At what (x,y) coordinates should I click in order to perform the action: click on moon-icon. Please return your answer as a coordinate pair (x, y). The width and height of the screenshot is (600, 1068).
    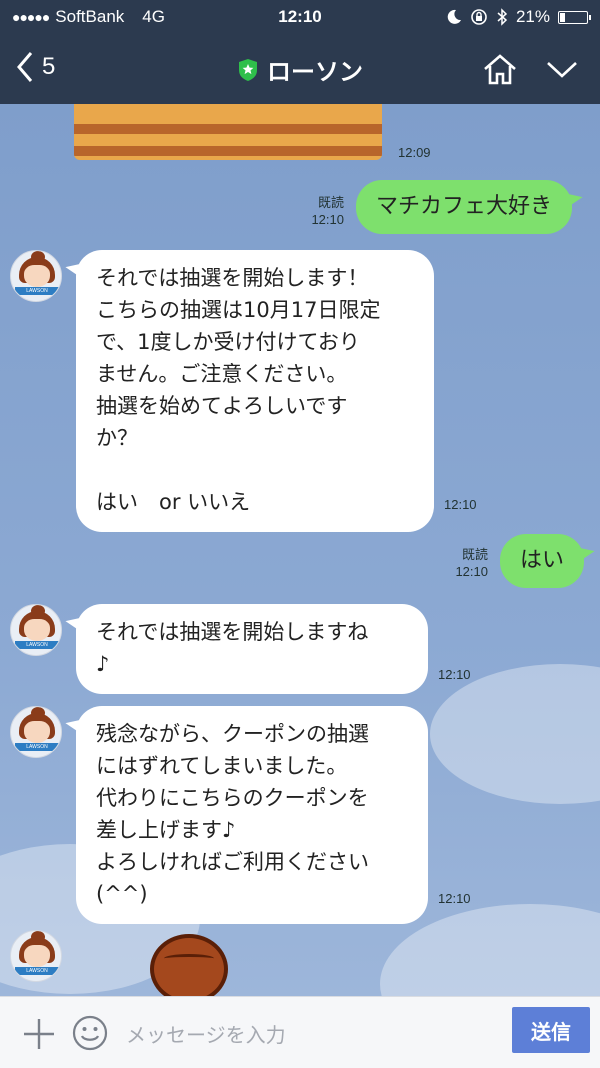
    Looking at the image, I should click on (454, 16).